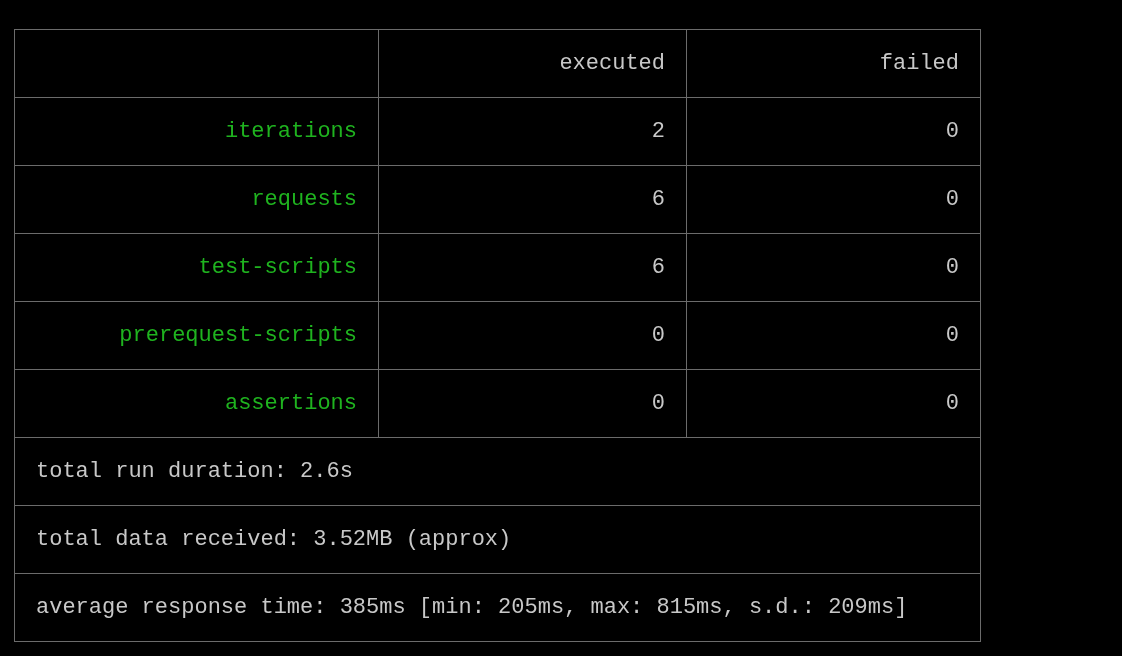 The height and width of the screenshot is (656, 1122). I want to click on table-cell: 2, so click(532, 131).